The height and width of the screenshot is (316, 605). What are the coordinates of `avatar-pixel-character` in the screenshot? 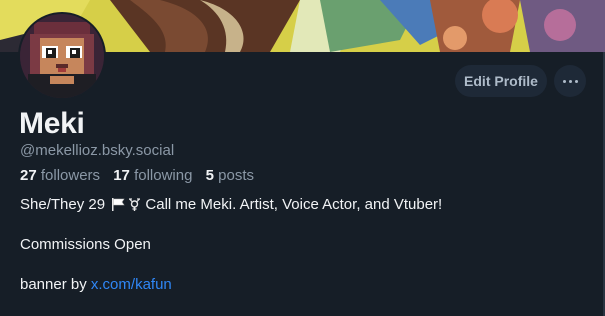 It's located at (62, 56).